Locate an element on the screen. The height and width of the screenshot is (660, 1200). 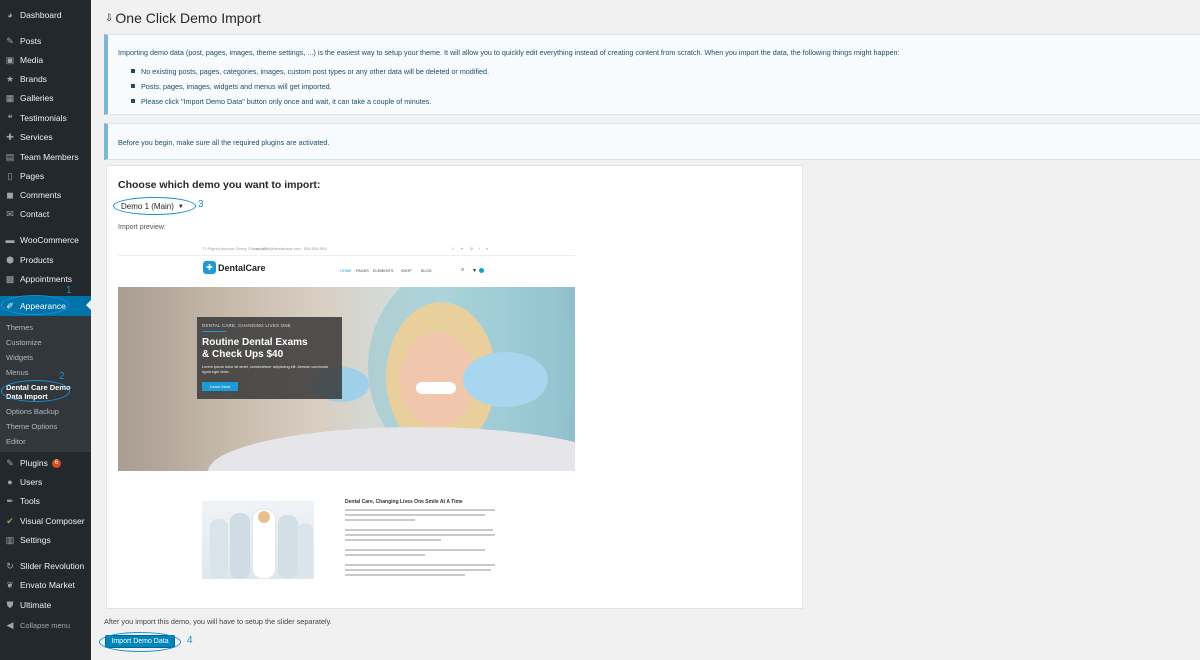
user-icon: ● is located at coordinates (10, 482).